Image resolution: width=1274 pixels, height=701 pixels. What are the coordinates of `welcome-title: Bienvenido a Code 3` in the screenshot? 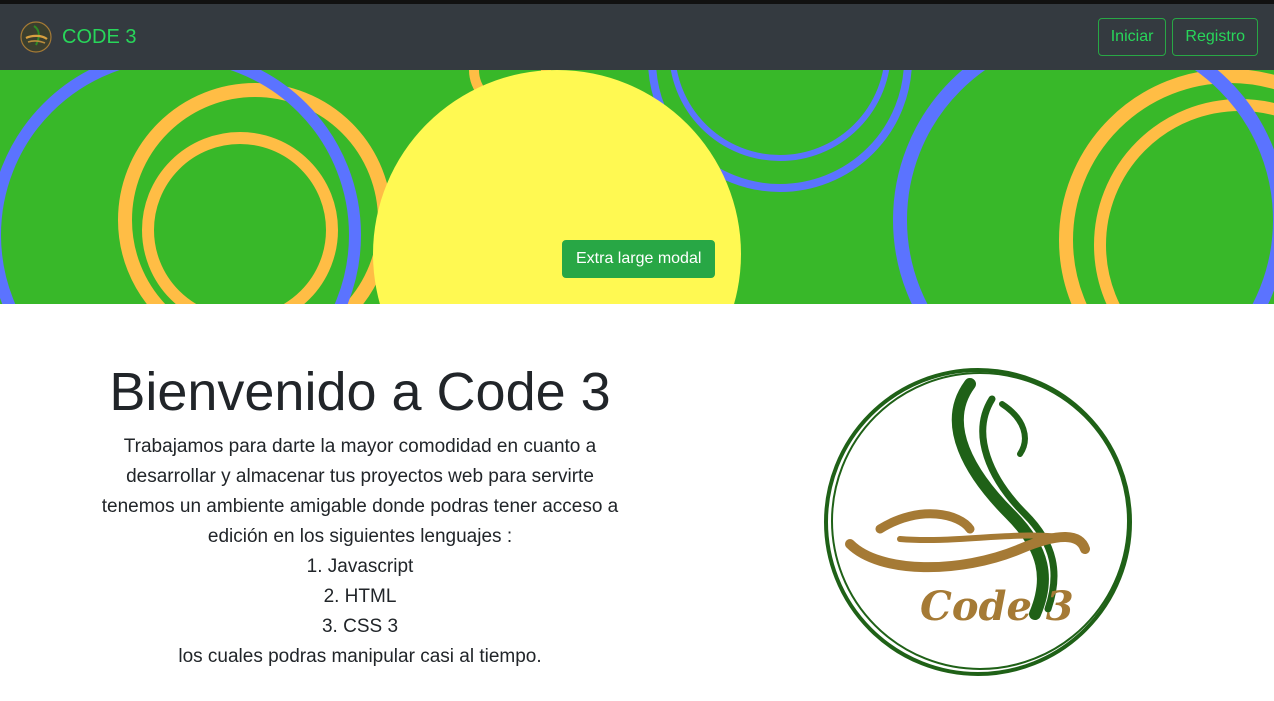 It's located at (360, 392).